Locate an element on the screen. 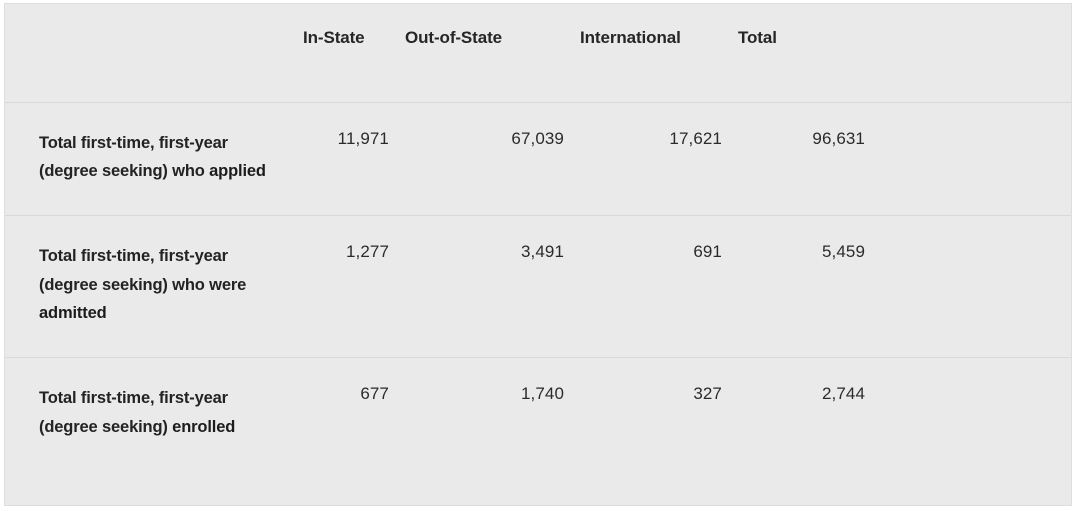 The height and width of the screenshot is (511, 1080). cell-applied-international: 17,621 is located at coordinates (651, 158).